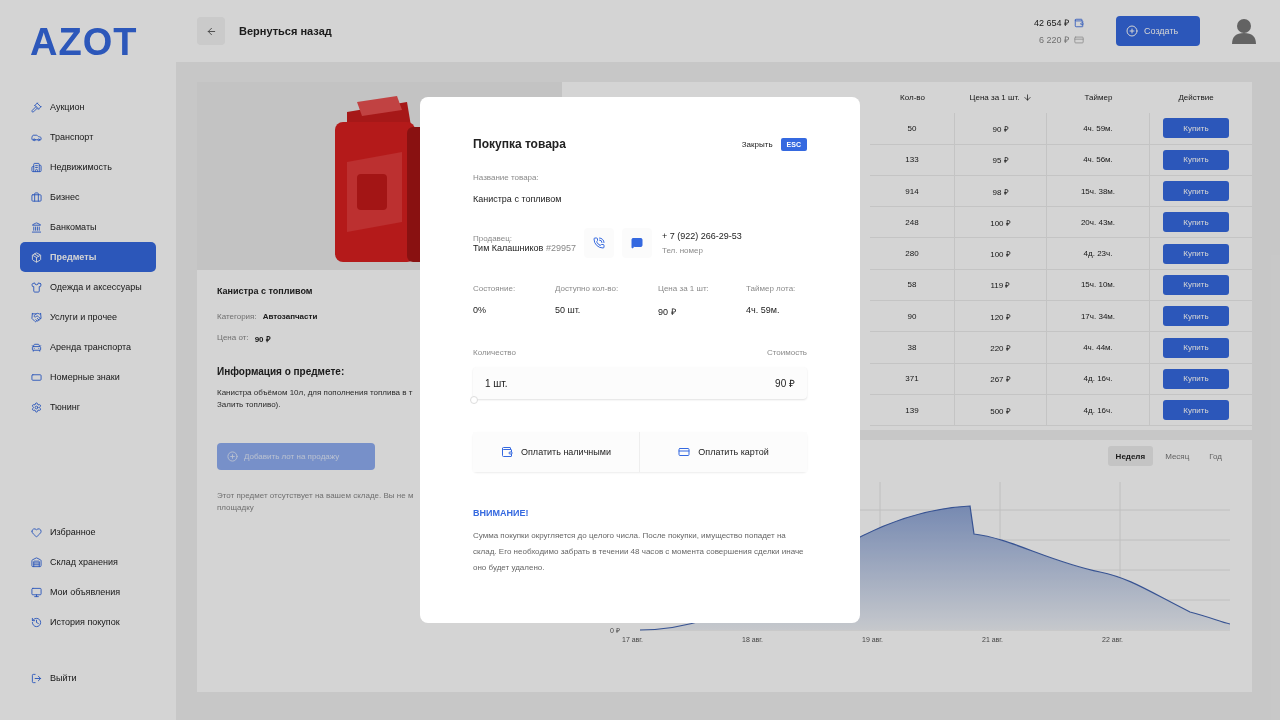 The height and width of the screenshot is (720, 1280). What do you see at coordinates (36, 377) in the screenshot?
I see `plate-icon` at bounding box center [36, 377].